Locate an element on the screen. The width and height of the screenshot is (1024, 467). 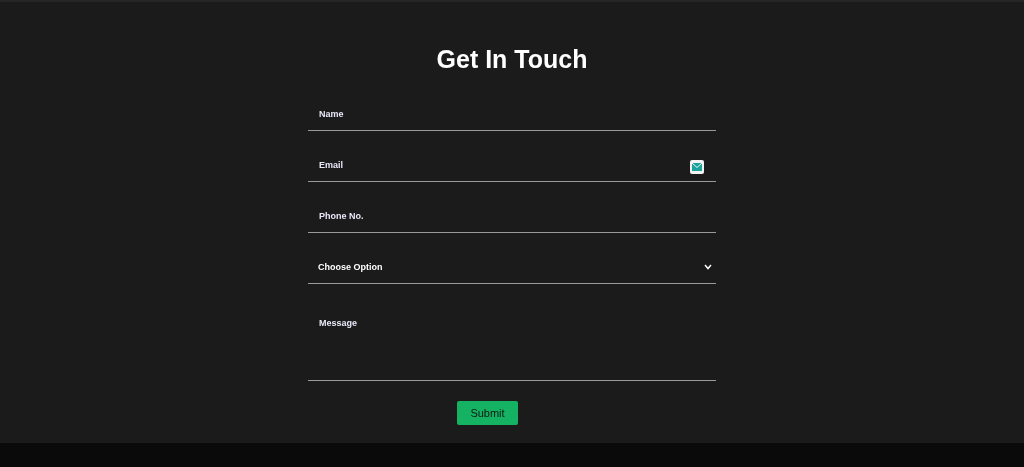
envelope-icon is located at coordinates (697, 167).